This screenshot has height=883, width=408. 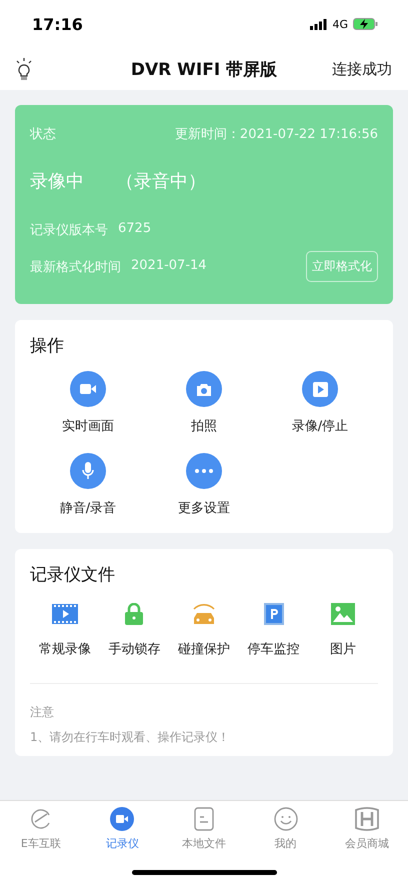 I want to click on status-label: 状态, so click(x=43, y=134).